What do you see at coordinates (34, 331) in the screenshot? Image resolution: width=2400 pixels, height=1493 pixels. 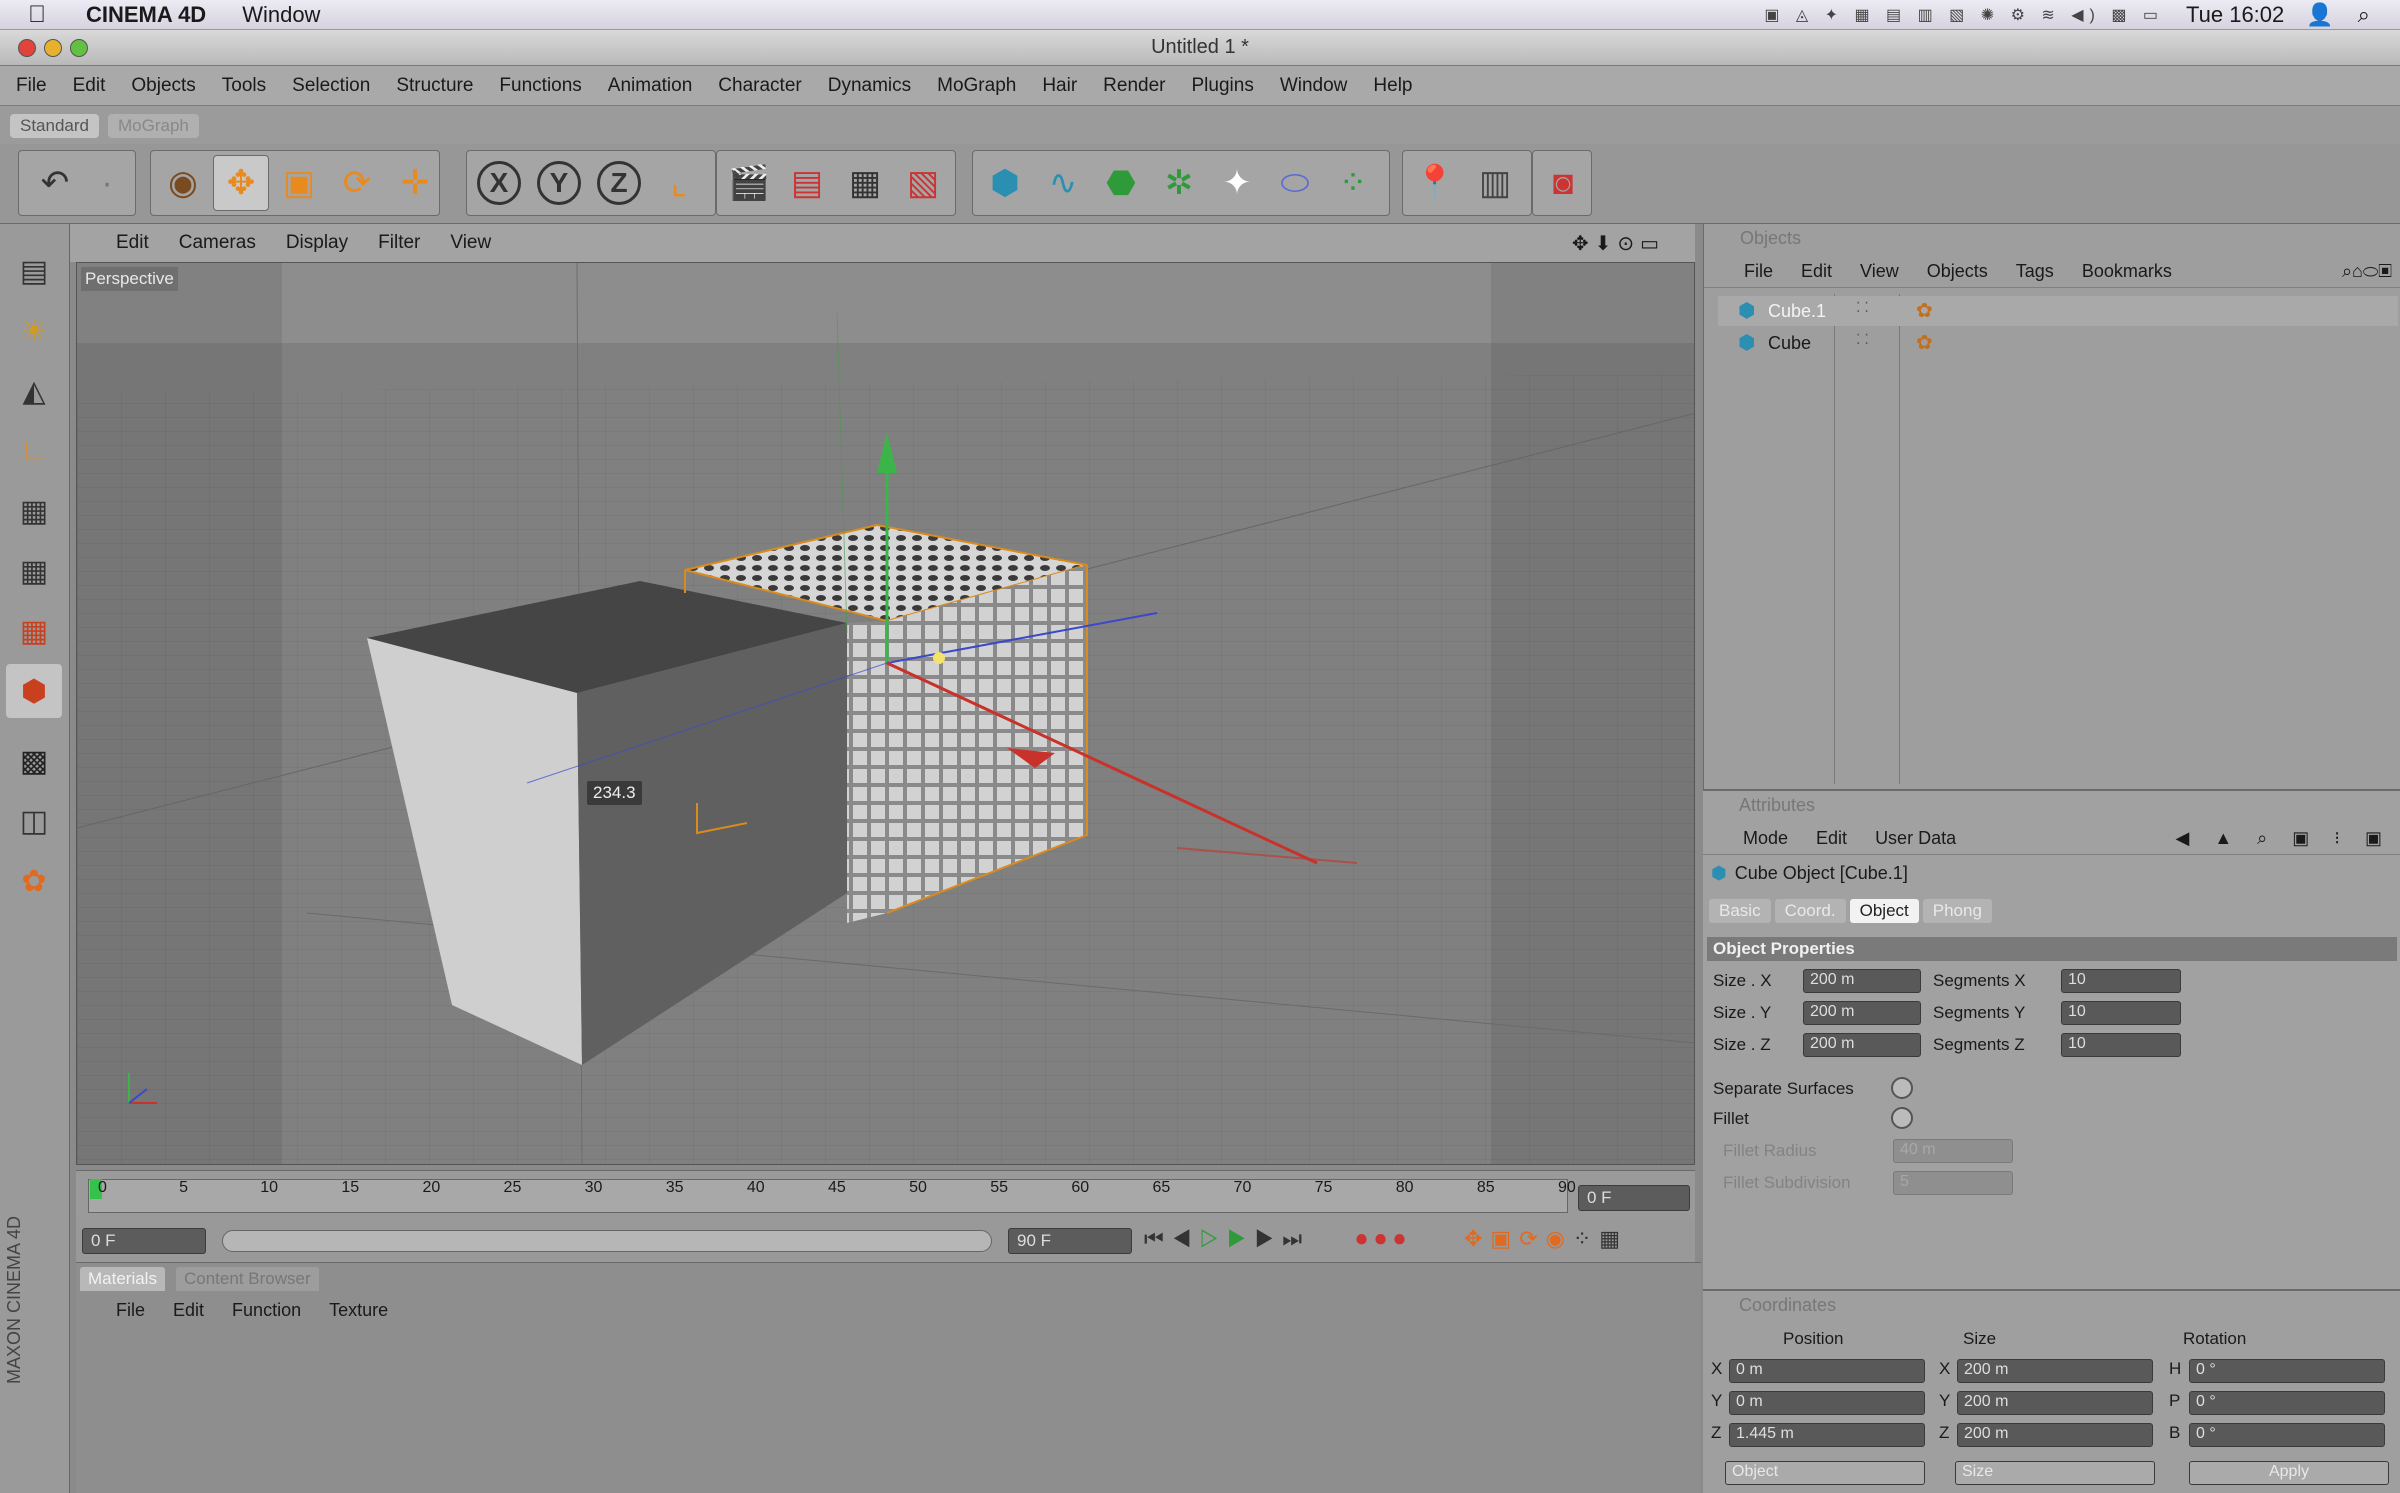 I see `sculpt-icon: ☀` at bounding box center [34, 331].